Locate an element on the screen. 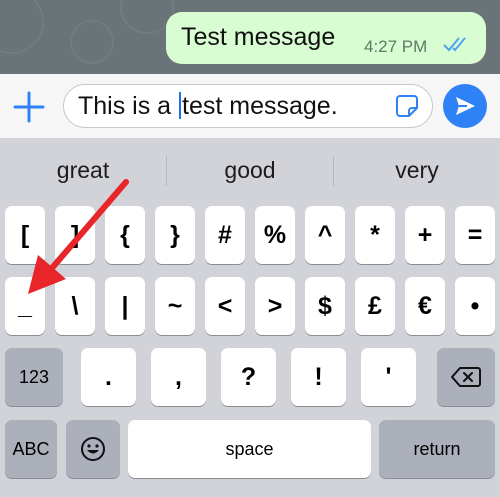 The width and height of the screenshot is (500, 497). emoji-key is located at coordinates (93, 449).